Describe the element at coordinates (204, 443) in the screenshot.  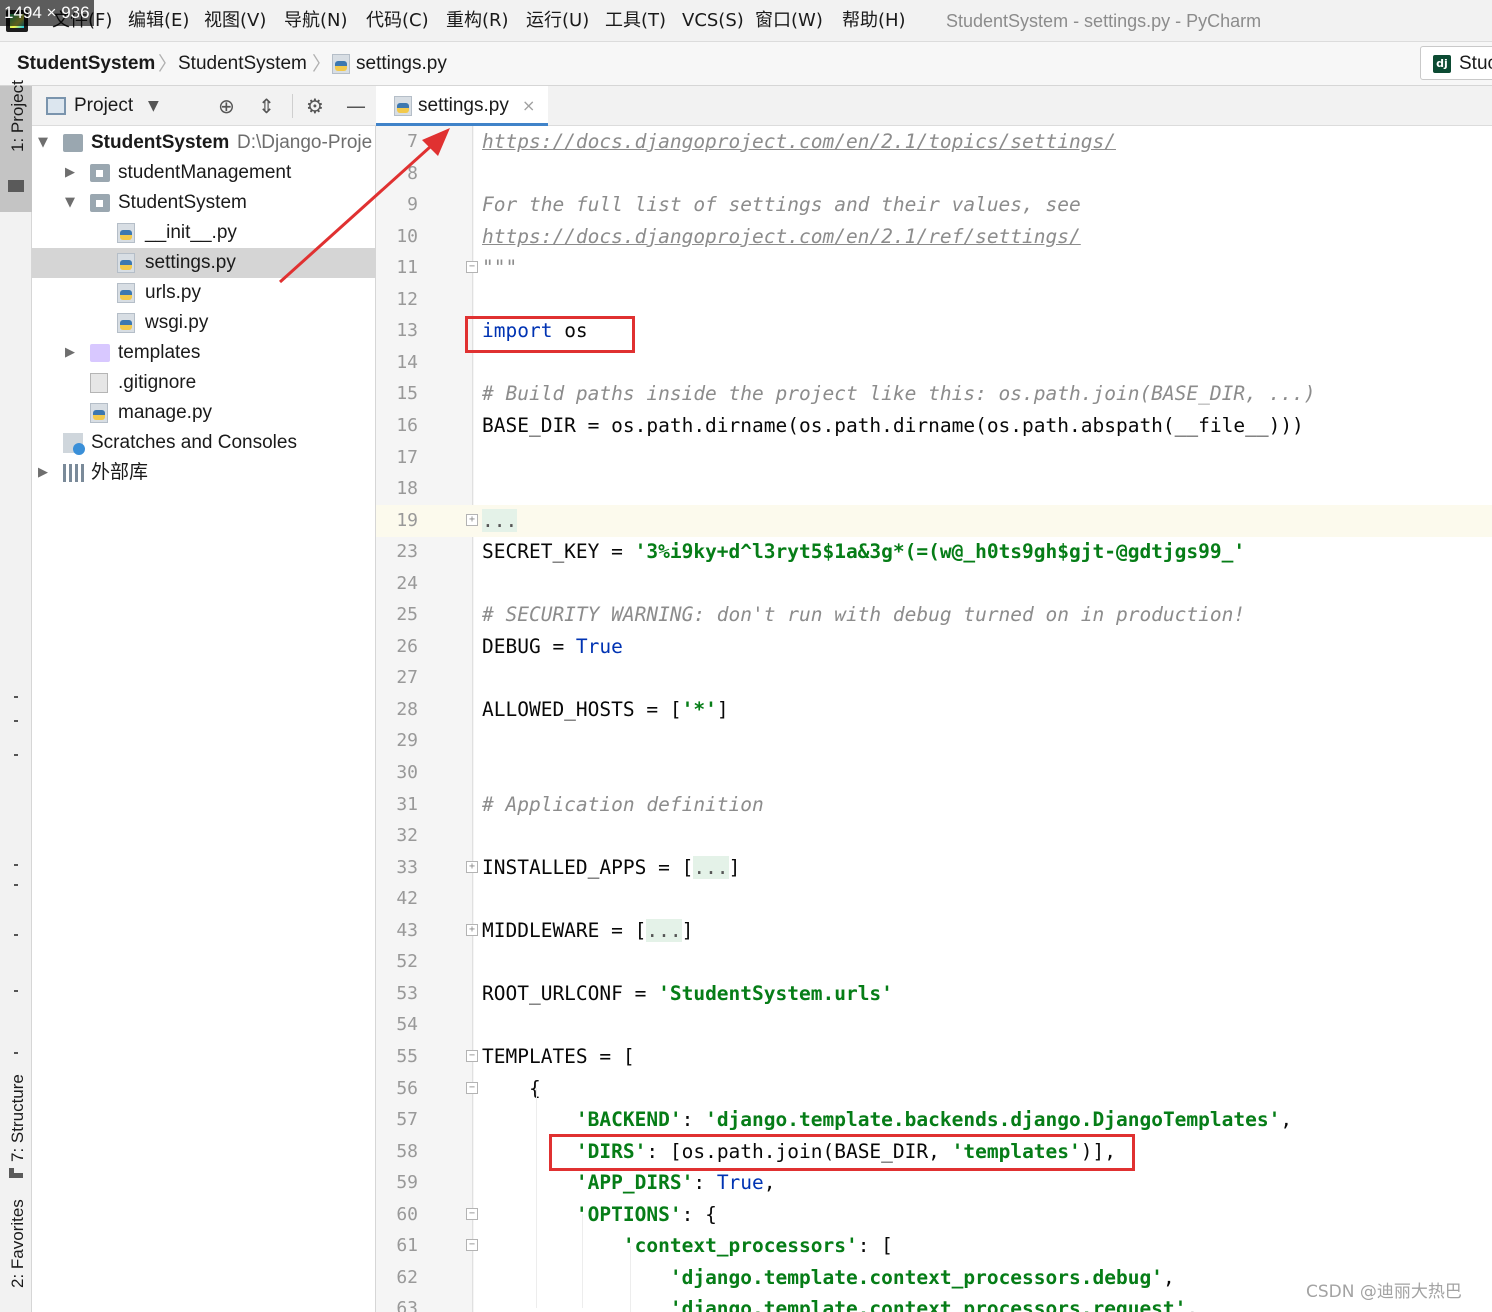
I see `tree-item: Scratches and Consoles` at that location.